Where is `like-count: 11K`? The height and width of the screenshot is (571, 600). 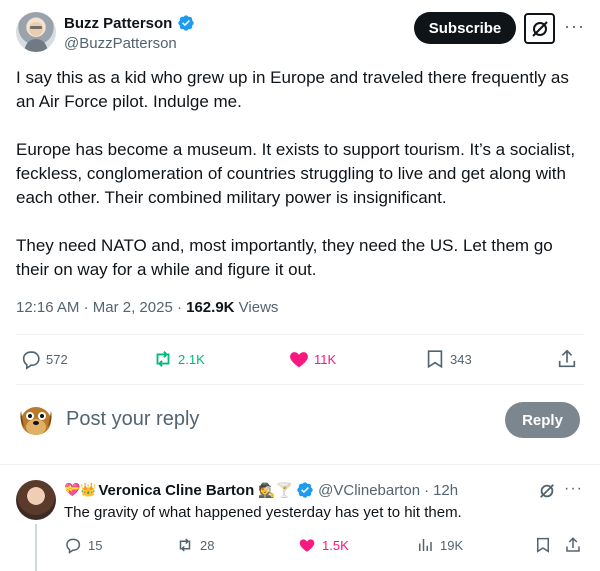
like-count: 11K is located at coordinates (325, 359).